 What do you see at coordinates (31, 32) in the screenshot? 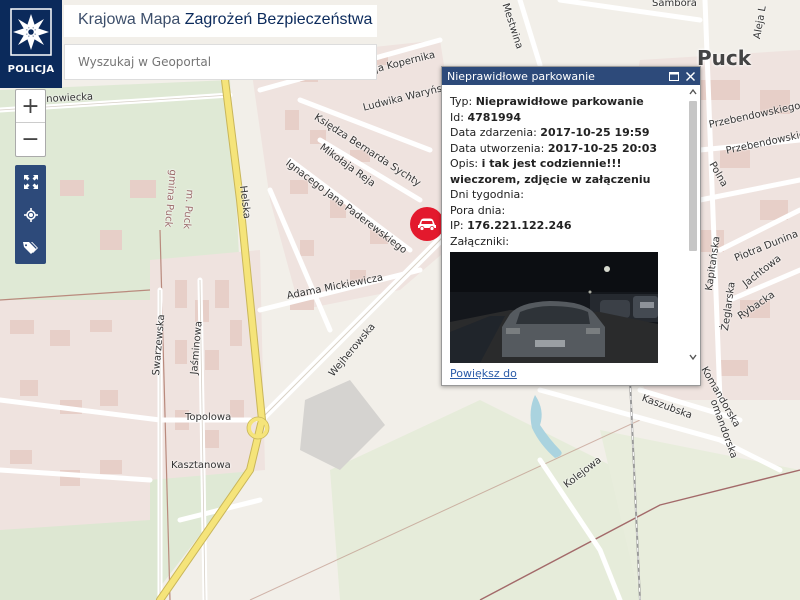
I see `police-star-icon` at bounding box center [31, 32].